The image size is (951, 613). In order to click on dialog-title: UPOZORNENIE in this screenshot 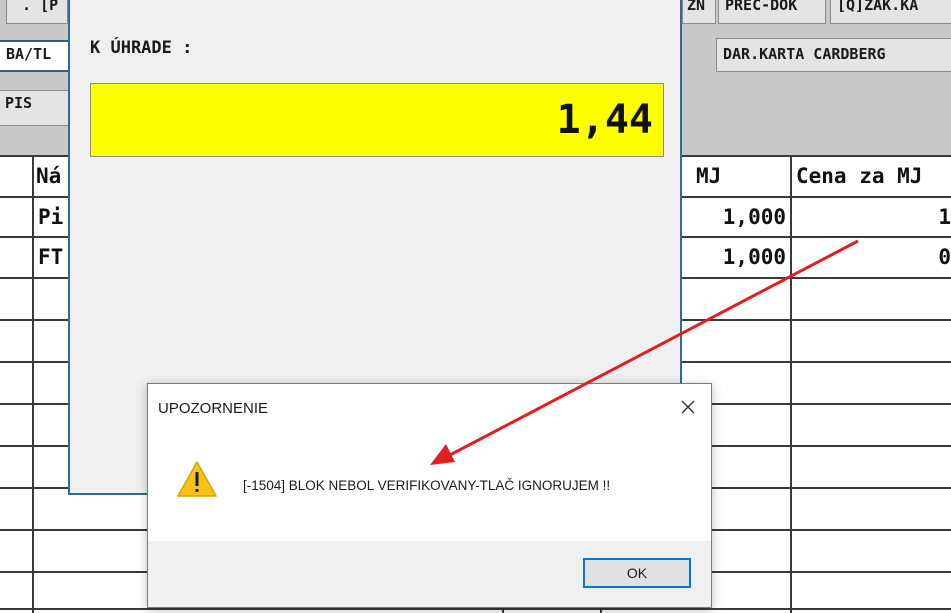, I will do `click(213, 408)`.